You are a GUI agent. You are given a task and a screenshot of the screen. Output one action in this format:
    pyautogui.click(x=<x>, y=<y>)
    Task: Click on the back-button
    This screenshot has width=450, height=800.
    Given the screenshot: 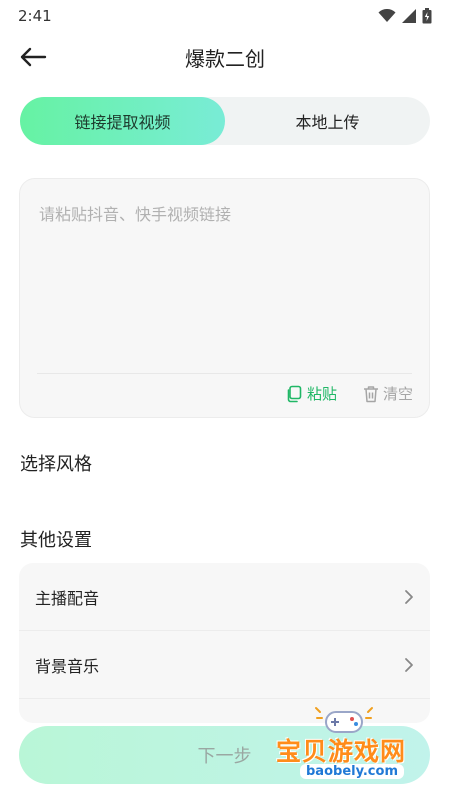 What is the action you would take?
    pyautogui.click(x=33, y=57)
    